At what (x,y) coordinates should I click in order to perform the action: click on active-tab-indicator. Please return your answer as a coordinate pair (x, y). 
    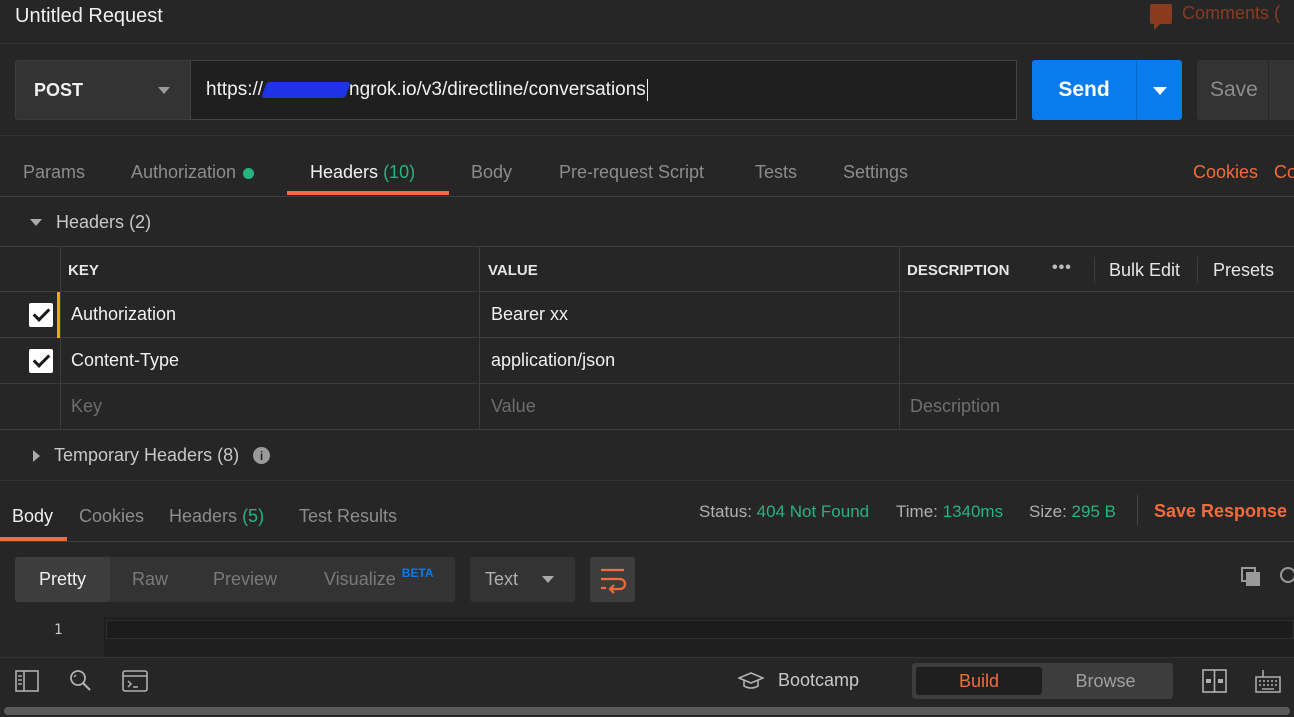
    Looking at the image, I should click on (368, 193).